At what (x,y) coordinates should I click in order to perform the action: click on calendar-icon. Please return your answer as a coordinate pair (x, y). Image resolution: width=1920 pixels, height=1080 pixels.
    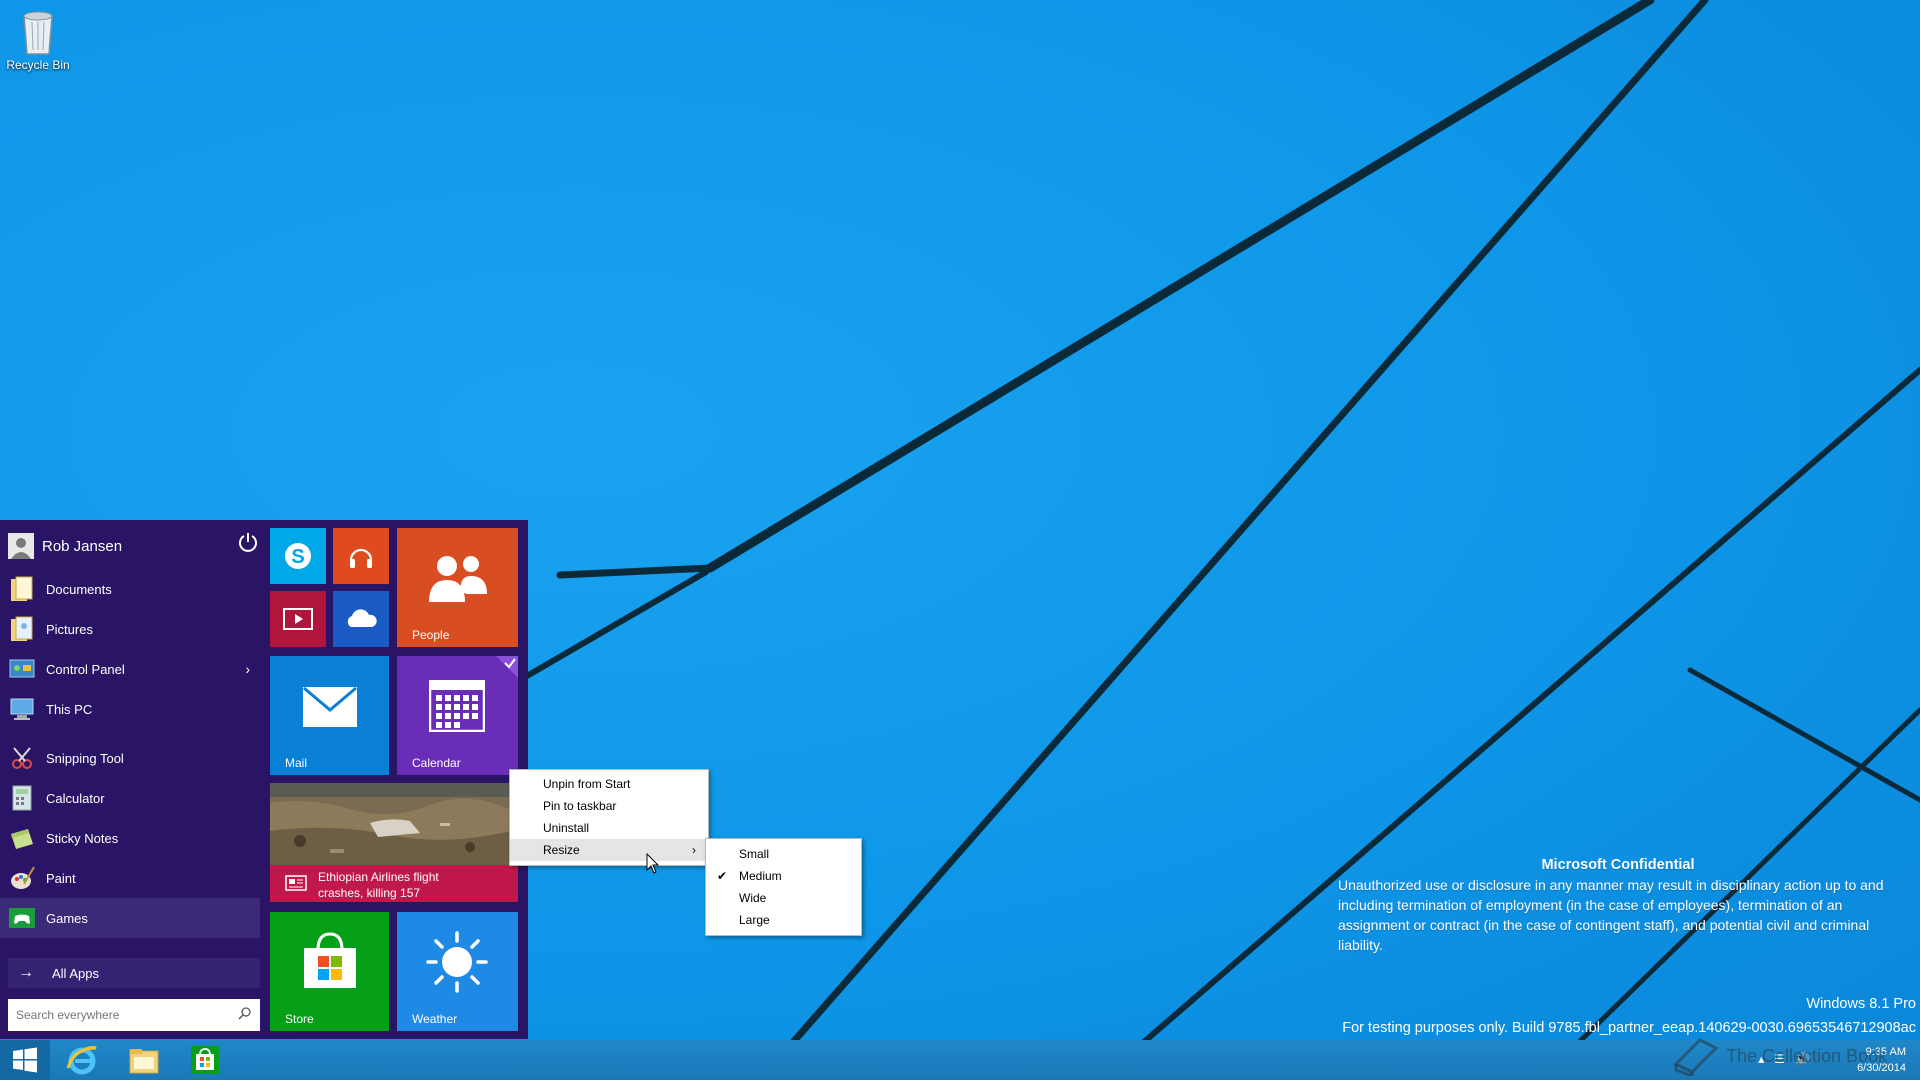
    Looking at the image, I should click on (457, 706).